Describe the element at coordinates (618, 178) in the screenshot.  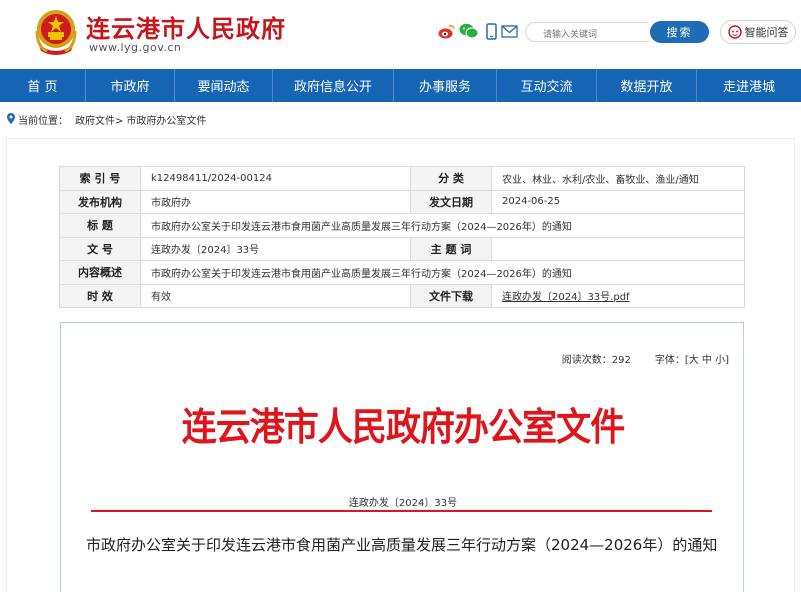
I see `category-value: 农业、林业、水利/农业、畜牧业、渔业/通知` at that location.